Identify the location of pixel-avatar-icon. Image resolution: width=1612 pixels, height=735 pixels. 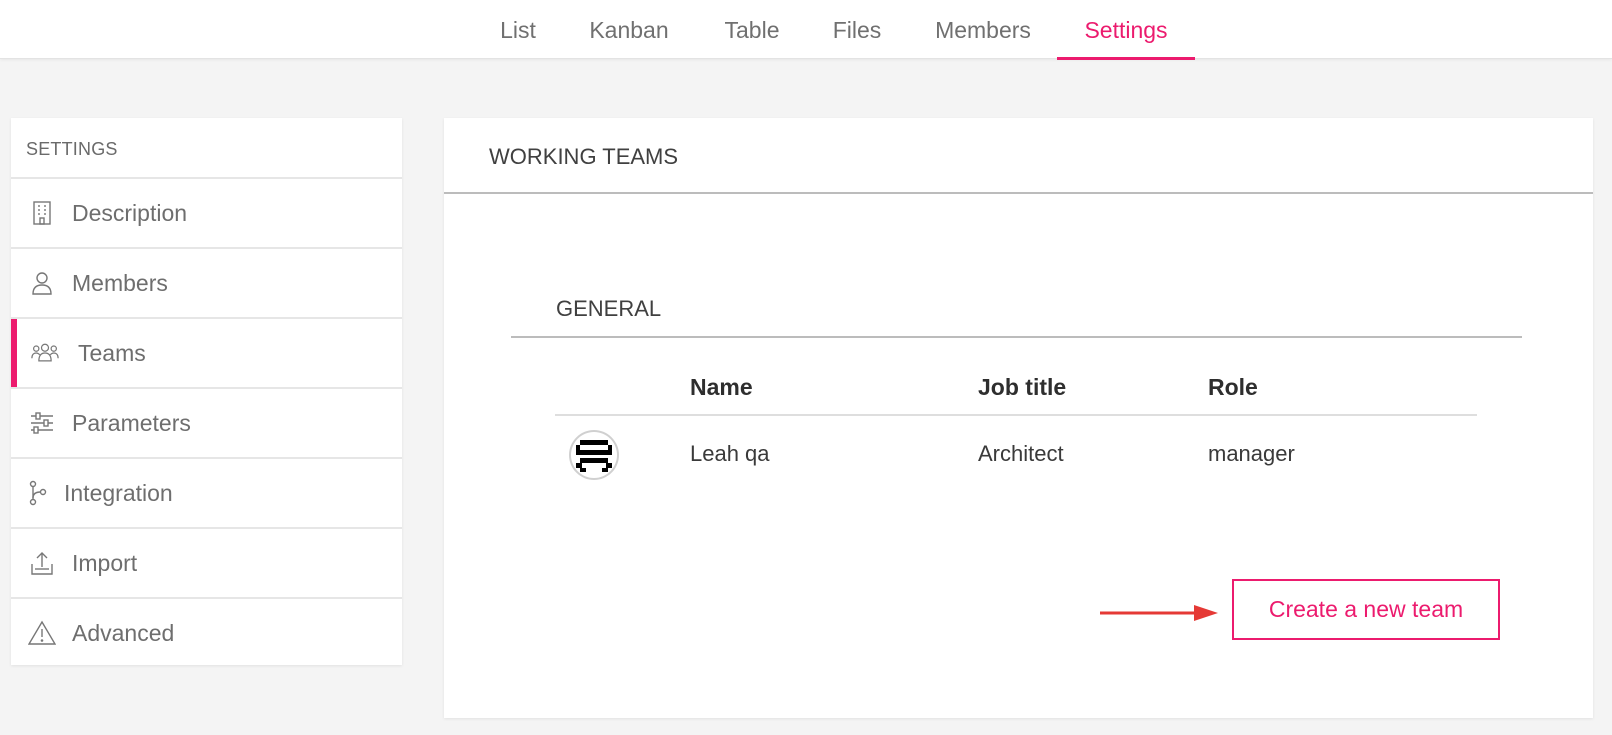
(594, 456).